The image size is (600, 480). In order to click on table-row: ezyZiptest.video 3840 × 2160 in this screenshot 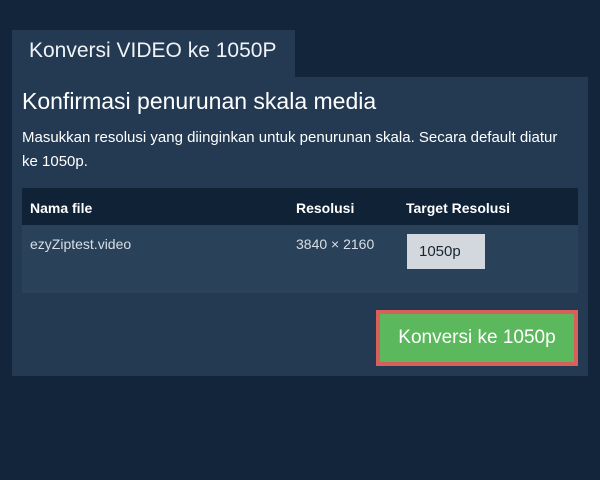, I will do `click(300, 259)`.